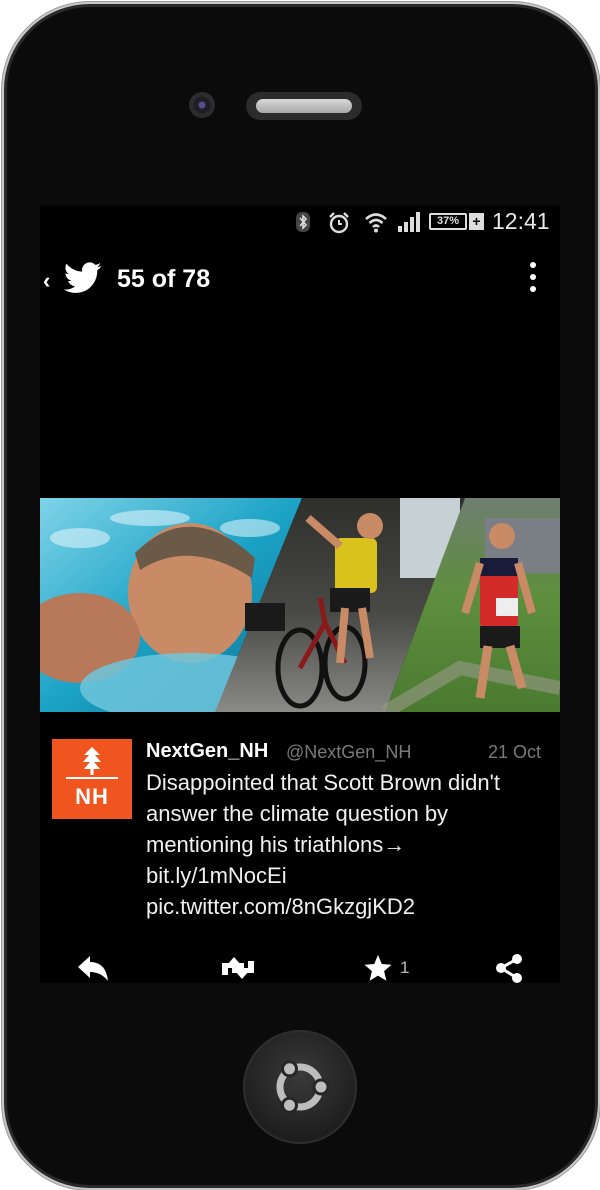  Describe the element at coordinates (83, 278) in the screenshot. I see `twitter-bird-icon` at that location.